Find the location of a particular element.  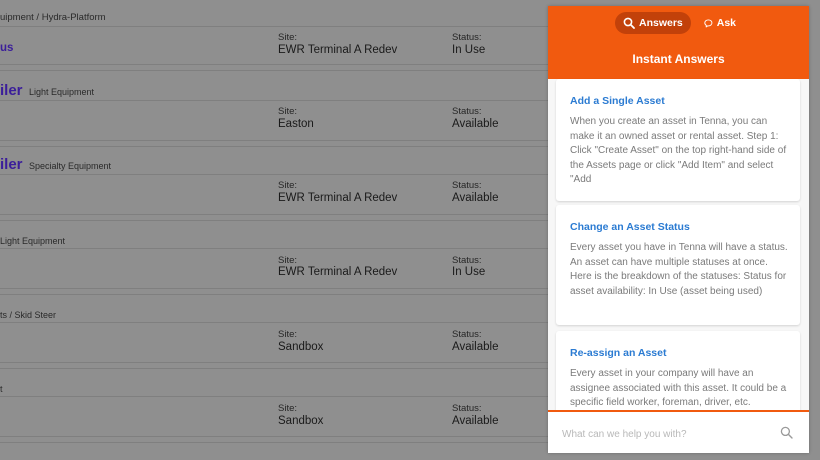

article-title: Re-assign an Asset is located at coordinates (618, 353).